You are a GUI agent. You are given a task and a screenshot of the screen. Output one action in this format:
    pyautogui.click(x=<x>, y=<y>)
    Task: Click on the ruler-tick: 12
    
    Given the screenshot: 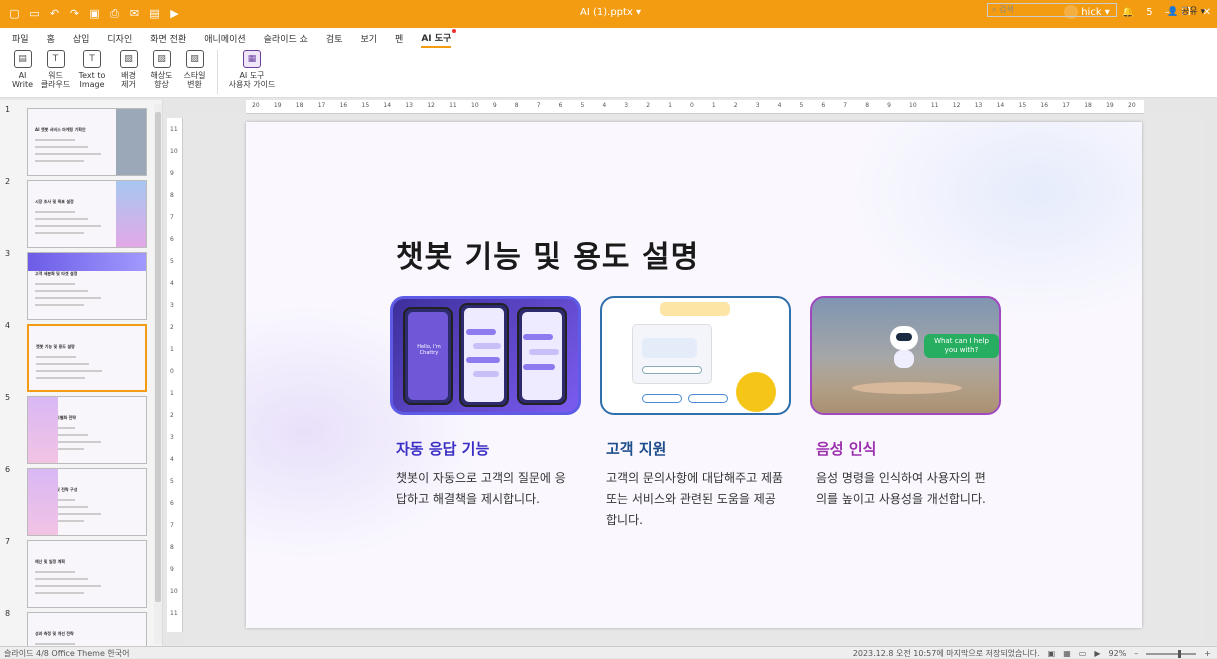 What is the action you would take?
    pyautogui.click(x=956, y=105)
    